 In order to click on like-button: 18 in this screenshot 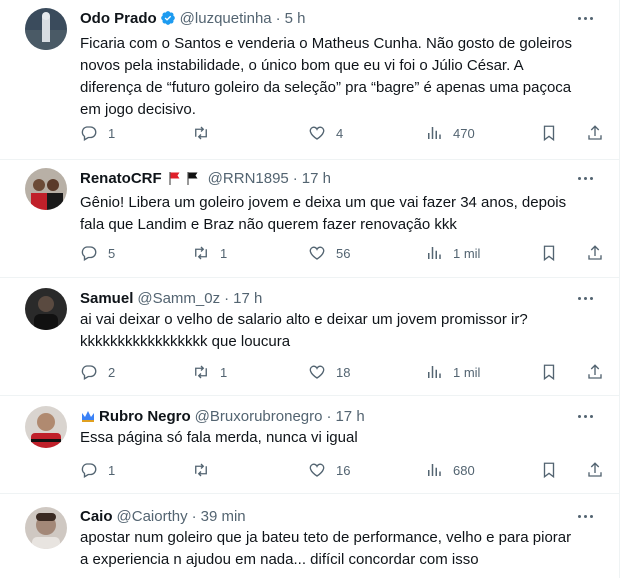, I will do `click(329, 372)`.